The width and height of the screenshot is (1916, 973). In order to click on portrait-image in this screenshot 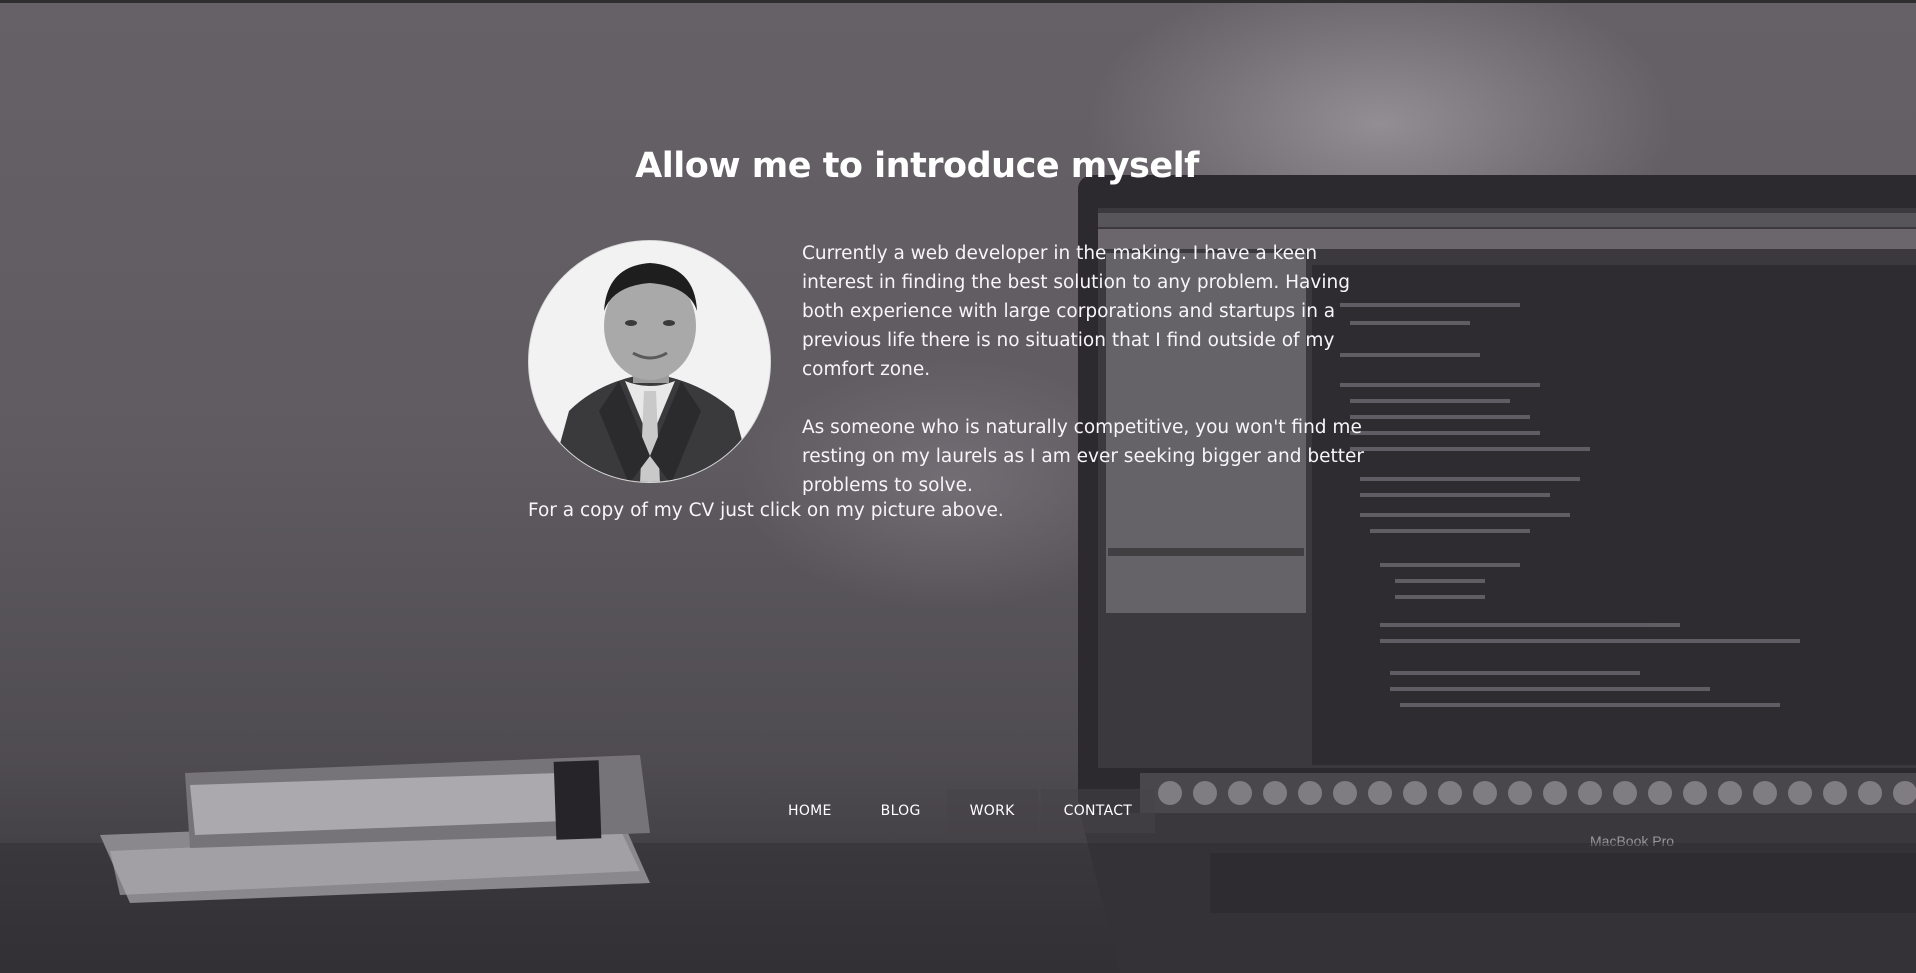, I will do `click(649, 361)`.